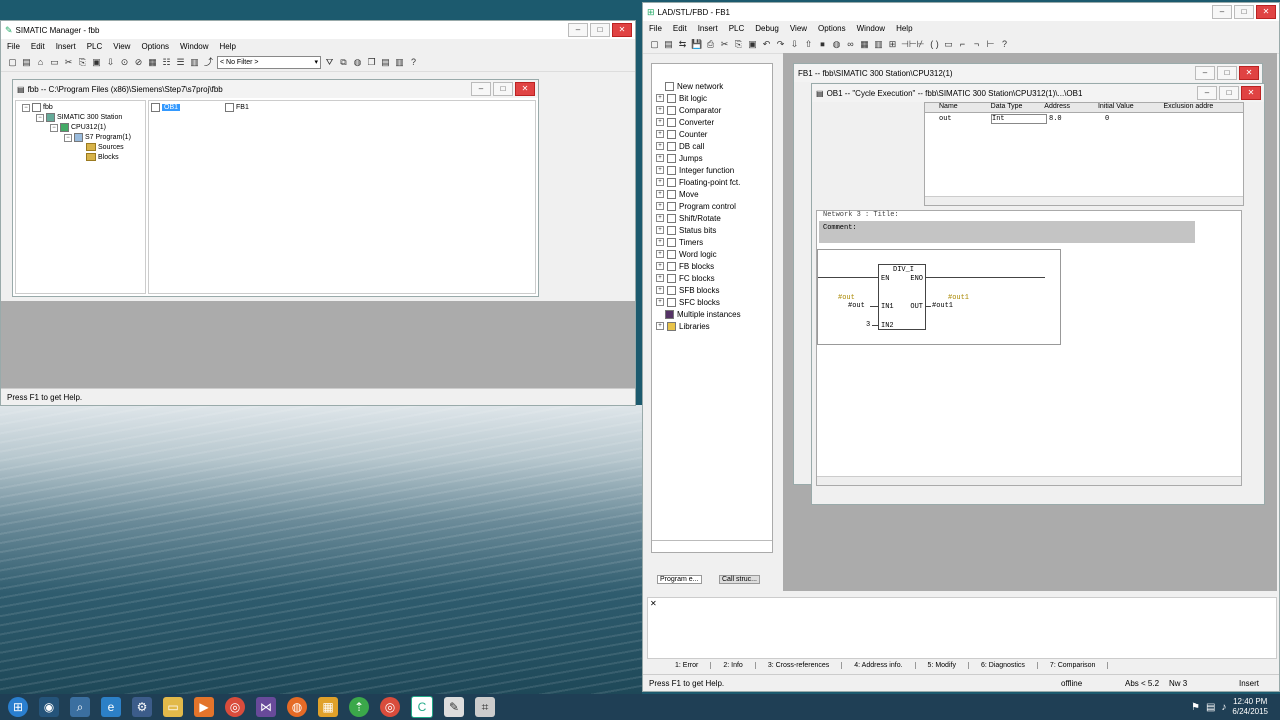 Image resolution: width=1280 pixels, height=720 pixels. I want to click on category-integer-function: + Integer function, so click(698, 170).